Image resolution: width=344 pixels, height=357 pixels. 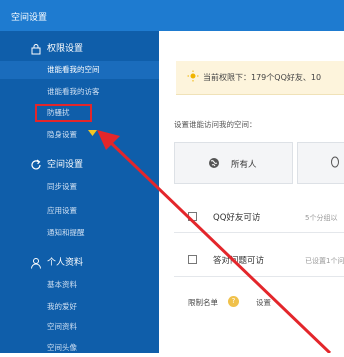 What do you see at coordinates (62, 326) in the screenshot?
I see `sidebar-item-label: 空间资料` at bounding box center [62, 326].